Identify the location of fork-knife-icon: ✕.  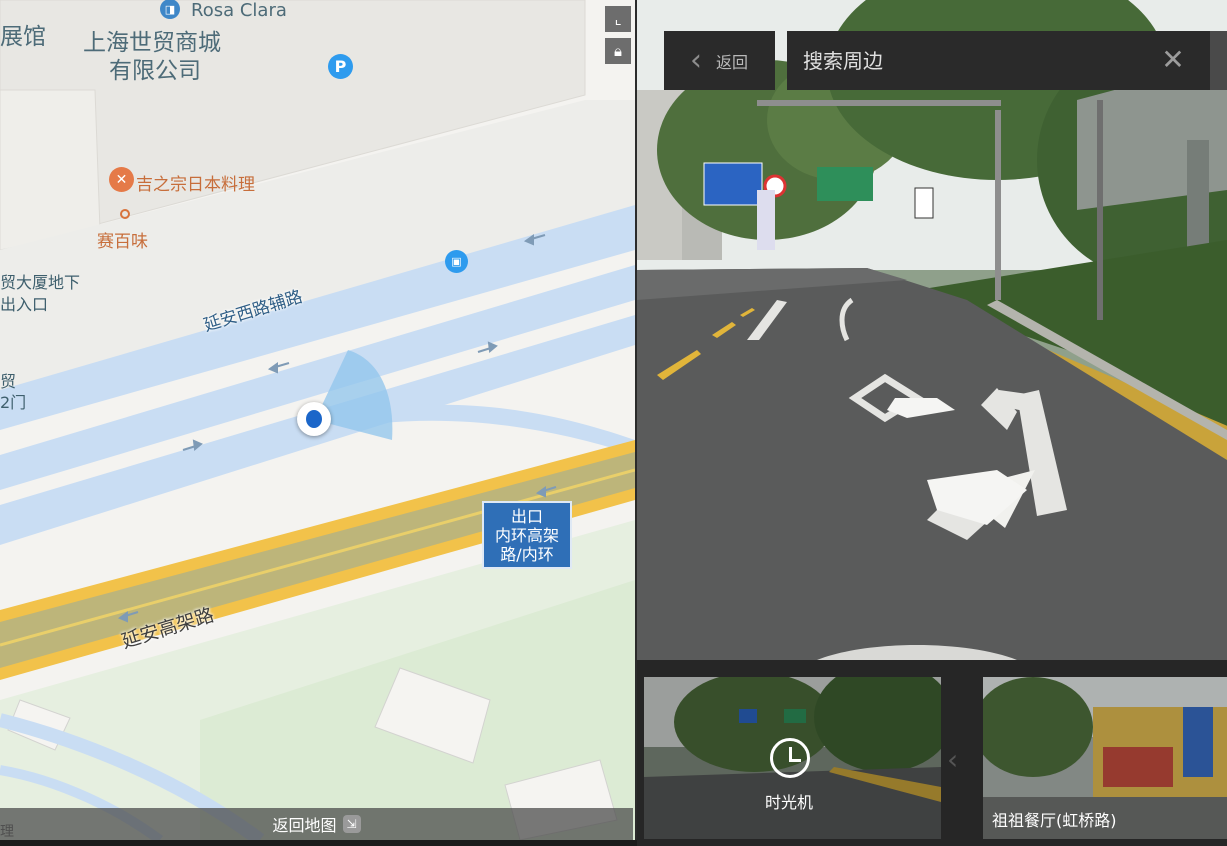
(121, 179).